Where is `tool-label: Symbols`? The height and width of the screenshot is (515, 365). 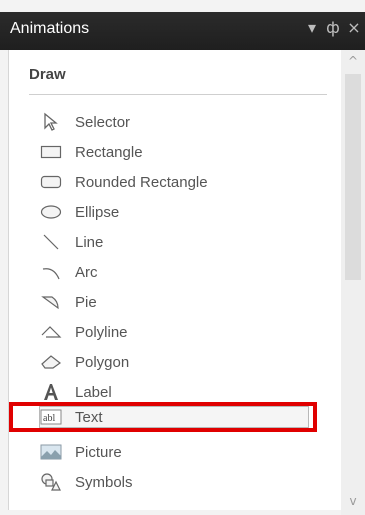 tool-label: Symbols is located at coordinates (104, 482).